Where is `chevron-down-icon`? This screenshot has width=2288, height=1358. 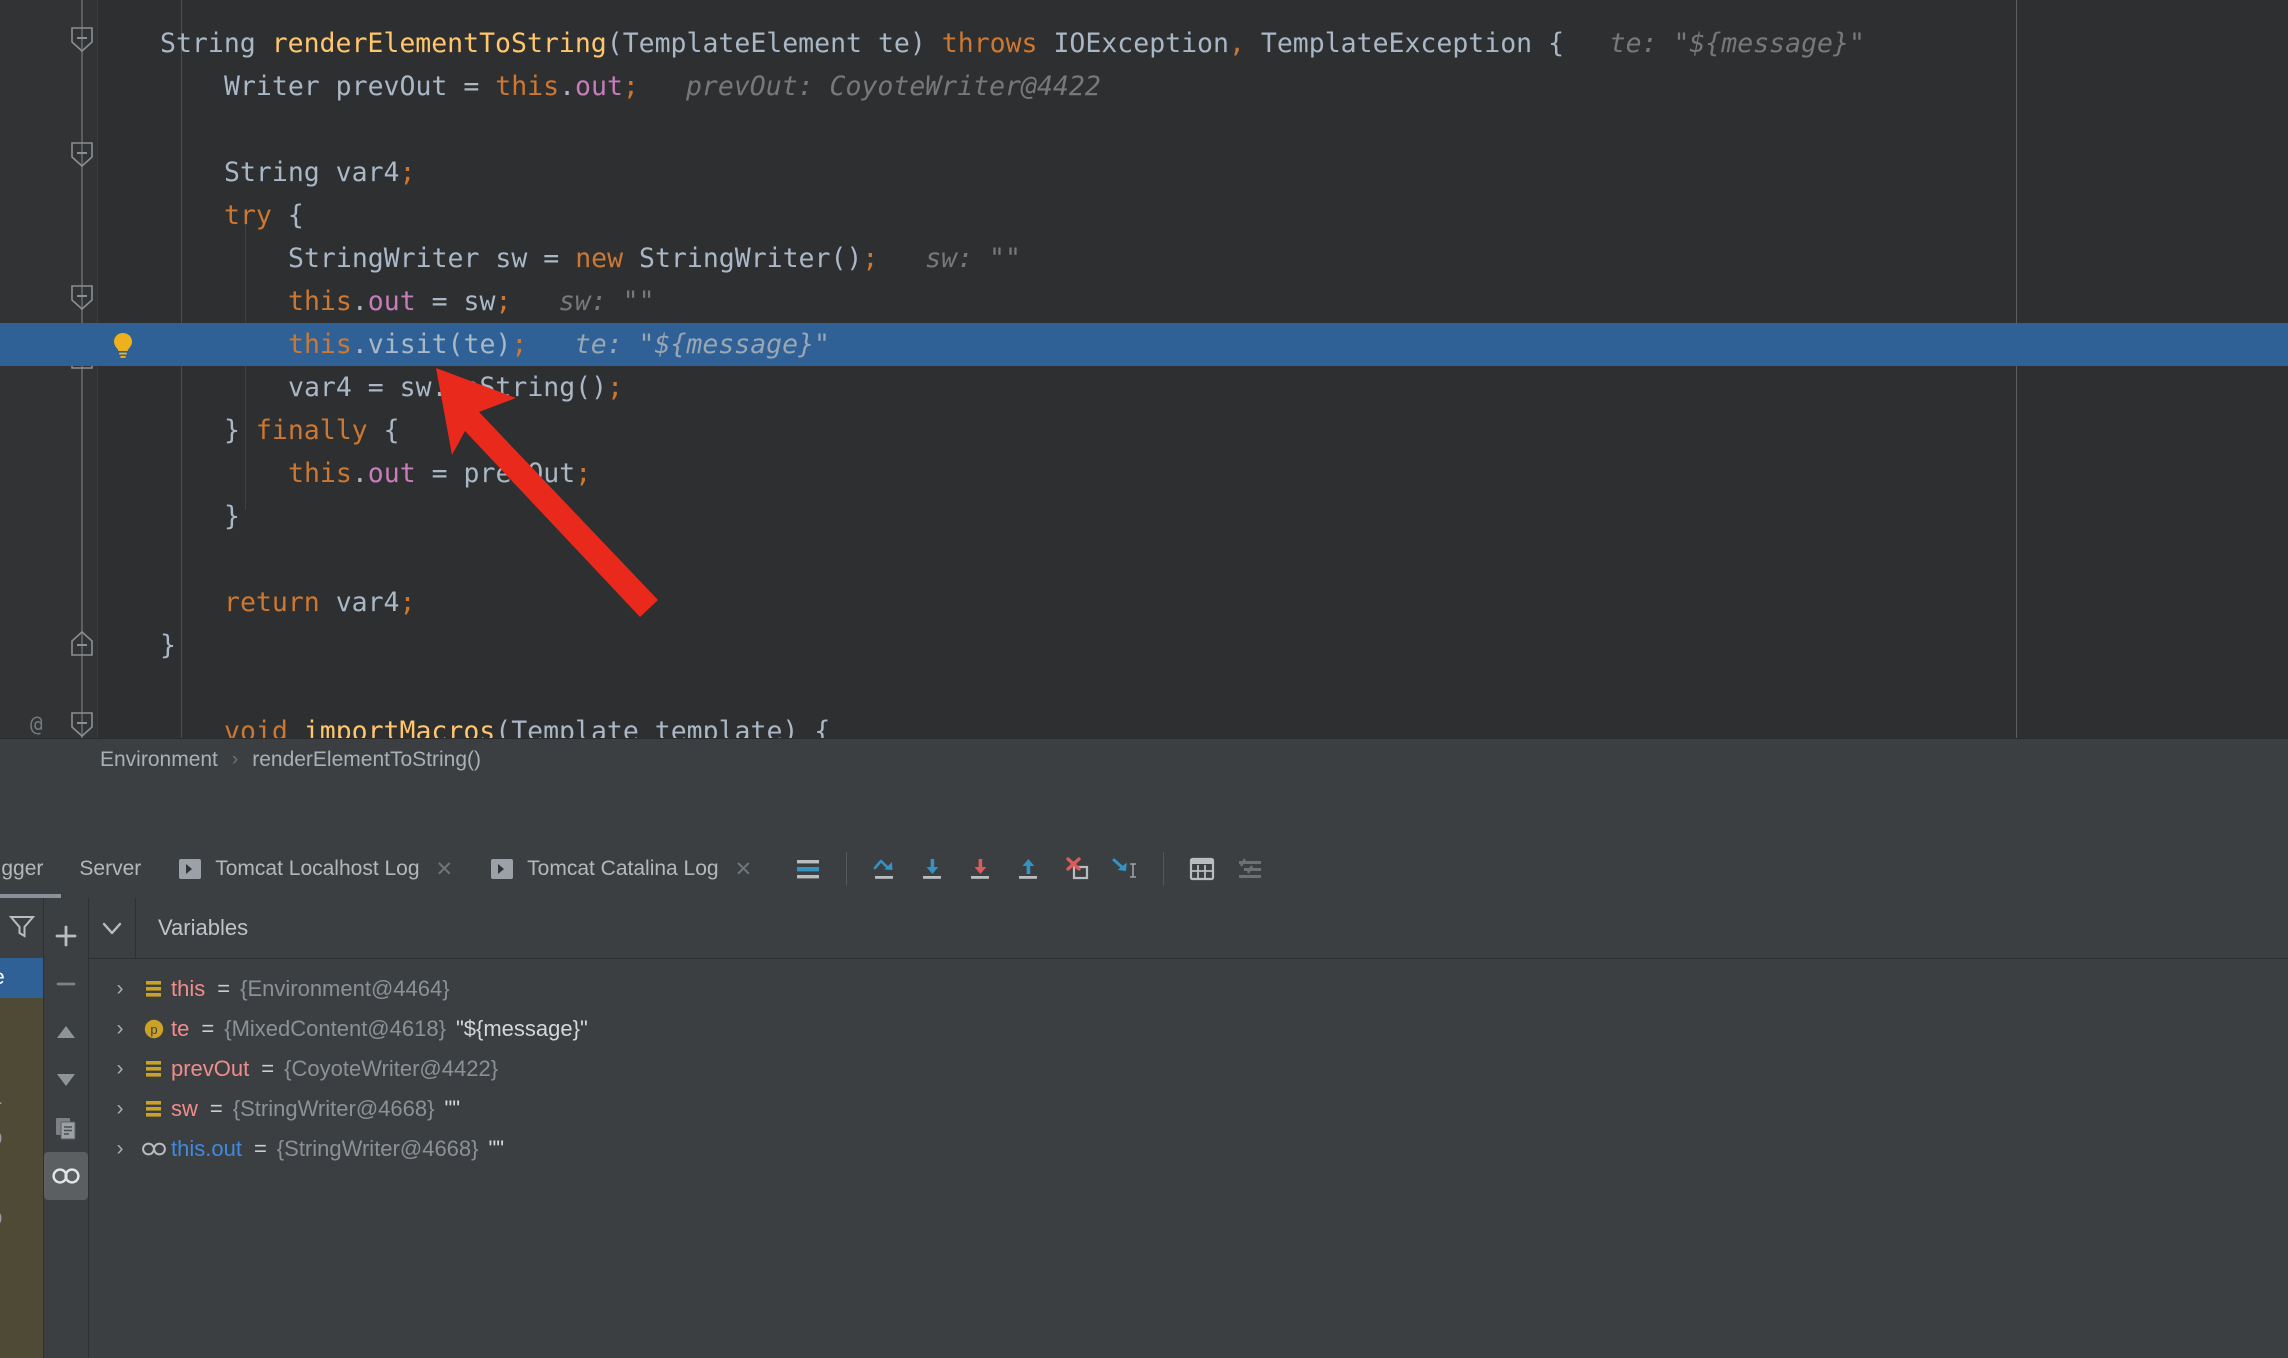
chevron-down-icon is located at coordinates (112, 928).